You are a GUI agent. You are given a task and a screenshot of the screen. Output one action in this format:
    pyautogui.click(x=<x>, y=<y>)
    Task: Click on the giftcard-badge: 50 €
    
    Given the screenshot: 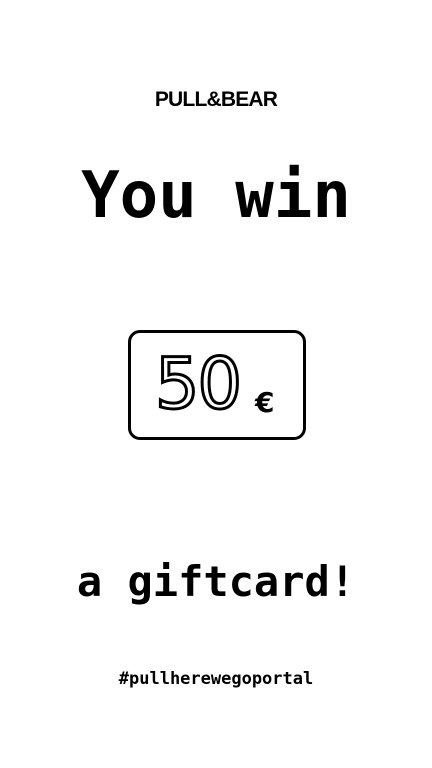 What is the action you would take?
    pyautogui.click(x=217, y=385)
    